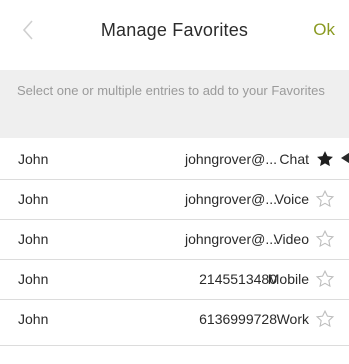  What do you see at coordinates (174, 319) in the screenshot?
I see `list-item: John 6136999728 Work` at bounding box center [174, 319].